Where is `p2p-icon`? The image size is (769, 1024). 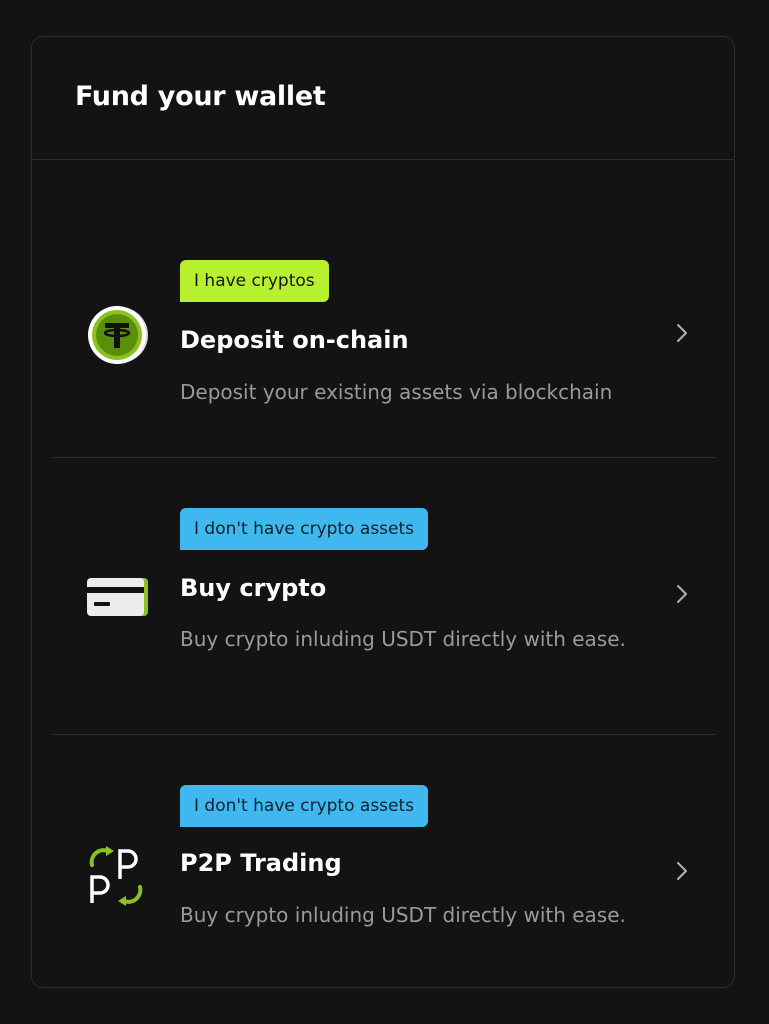 p2p-icon is located at coordinates (116, 877).